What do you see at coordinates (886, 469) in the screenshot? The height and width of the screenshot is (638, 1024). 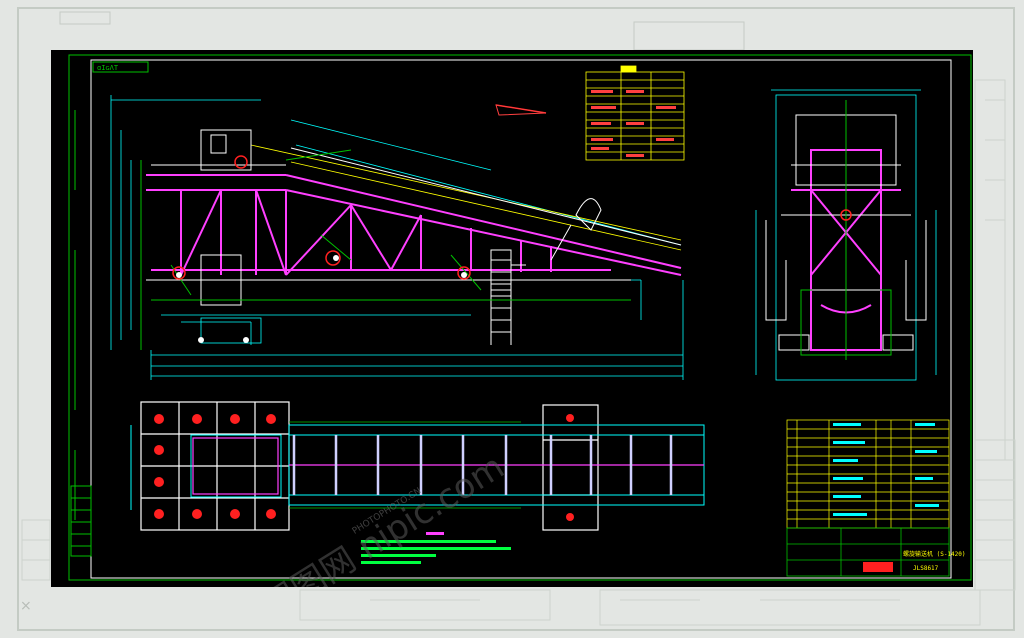 I see `bom-text` at bounding box center [886, 469].